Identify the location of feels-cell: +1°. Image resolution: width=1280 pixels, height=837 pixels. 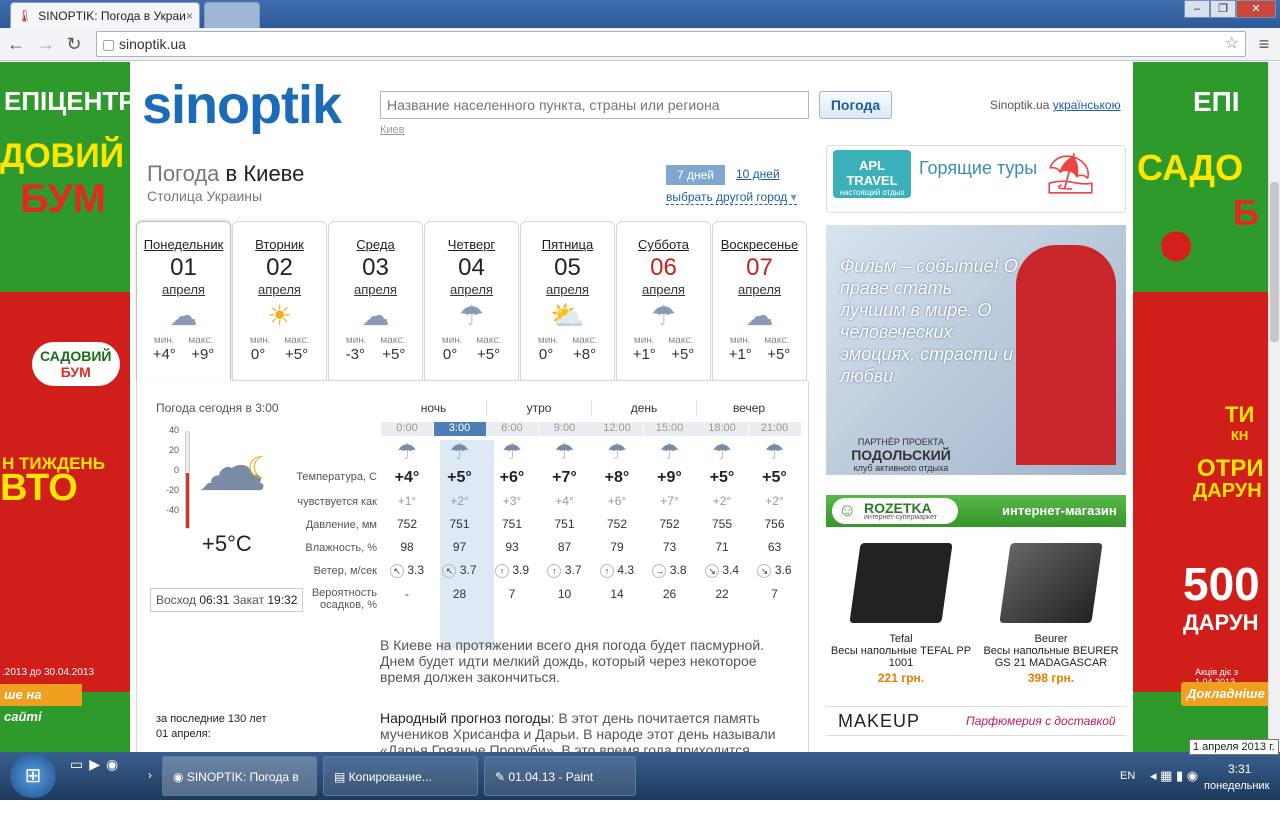
(407, 501).